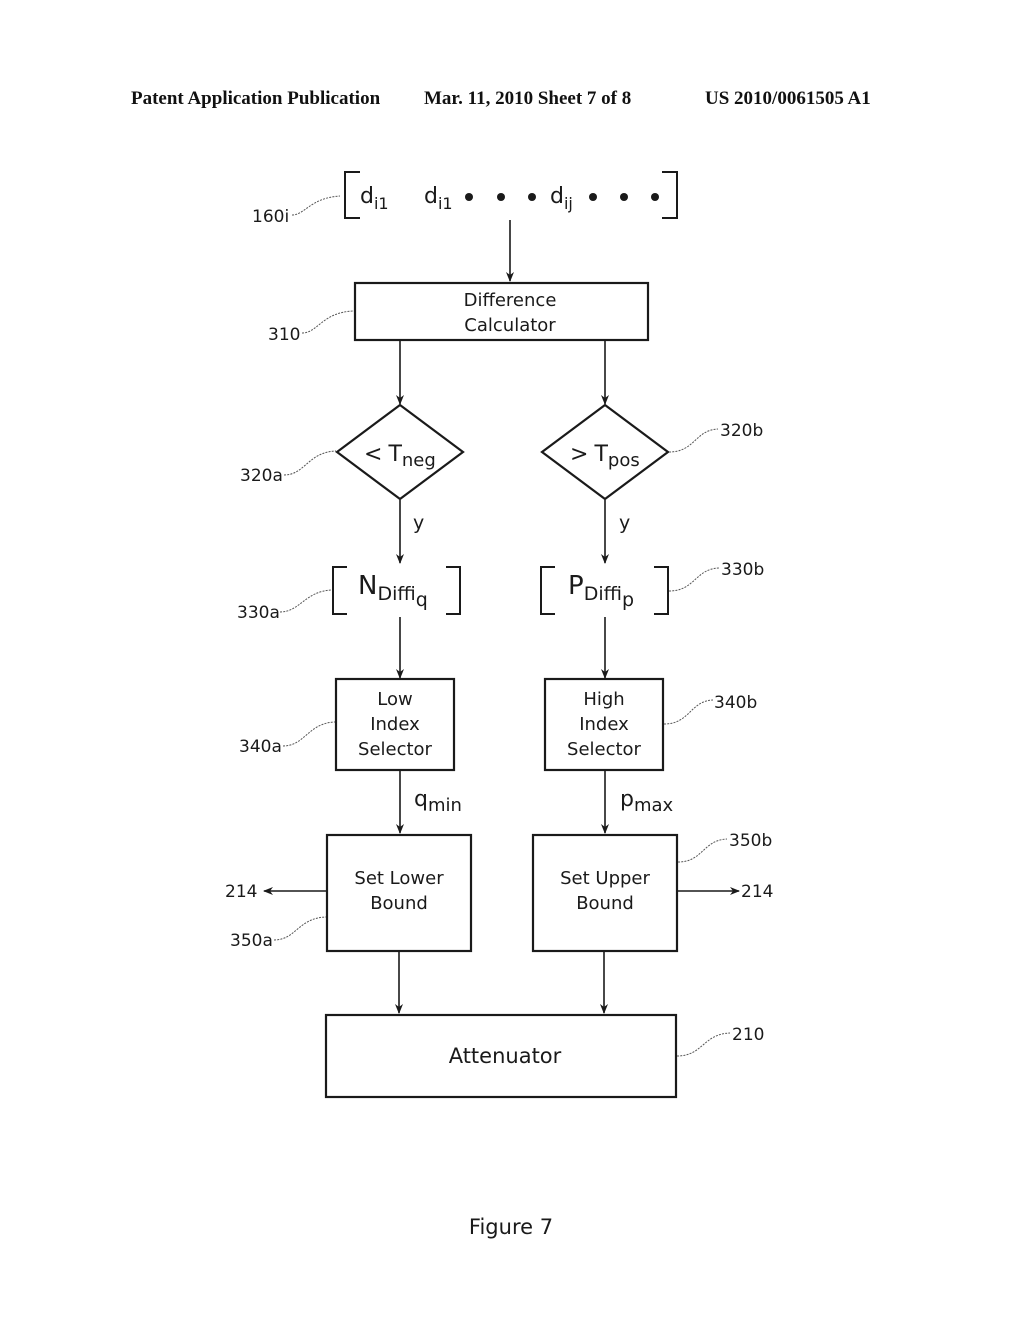  Describe the element at coordinates (459, 313) in the screenshot. I see `difference-calculator-block: Difference Calculator 310` at that location.